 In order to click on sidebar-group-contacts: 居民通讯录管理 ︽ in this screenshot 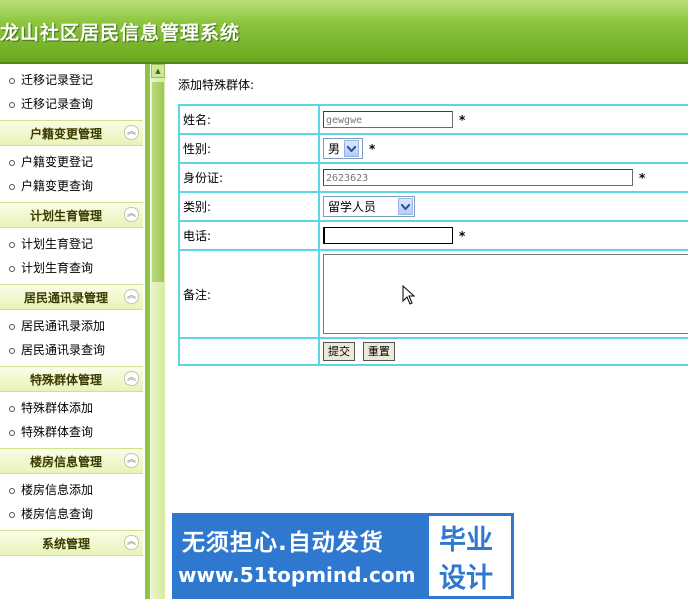, I will do `click(71, 297)`.